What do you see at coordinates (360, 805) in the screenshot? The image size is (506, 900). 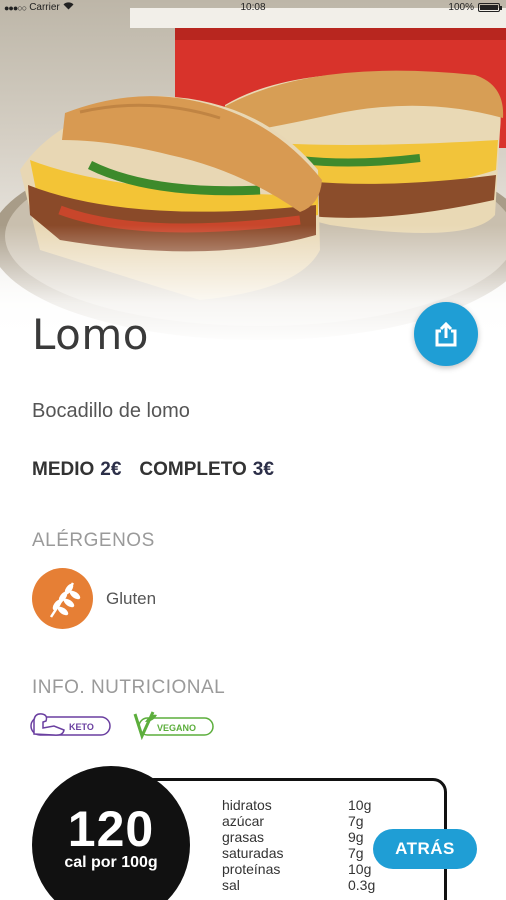 I see `nutrient-value: 10g` at bounding box center [360, 805].